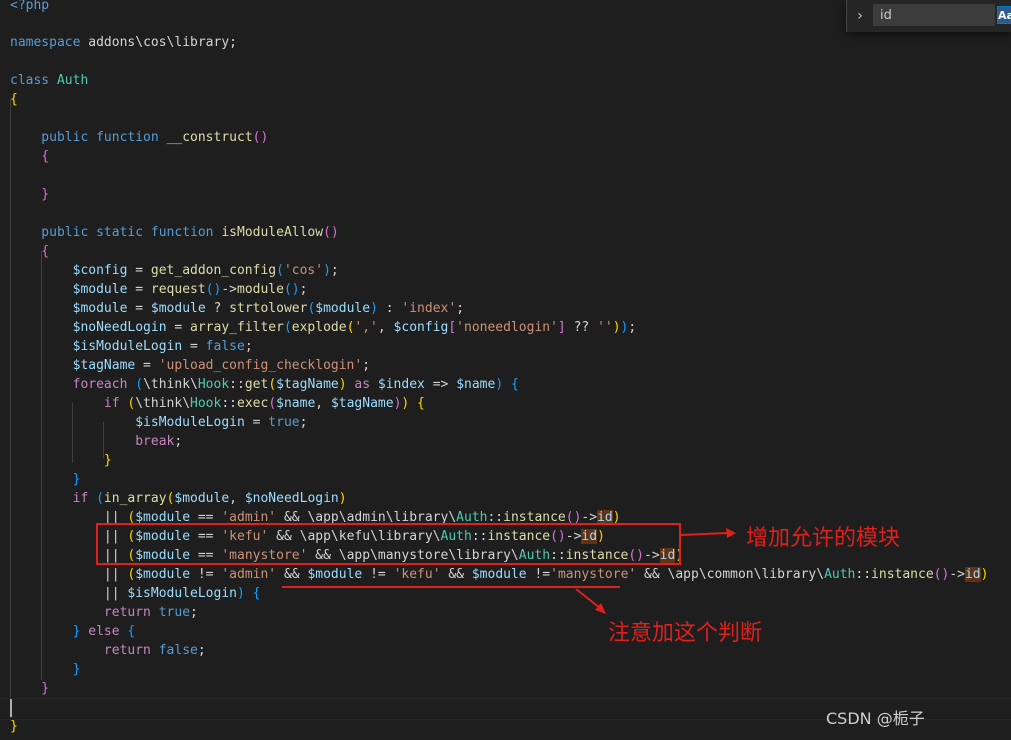 Image resolution: width=1011 pixels, height=740 pixels. What do you see at coordinates (875, 718) in the screenshot?
I see `watermark: CSDN @栀子` at bounding box center [875, 718].